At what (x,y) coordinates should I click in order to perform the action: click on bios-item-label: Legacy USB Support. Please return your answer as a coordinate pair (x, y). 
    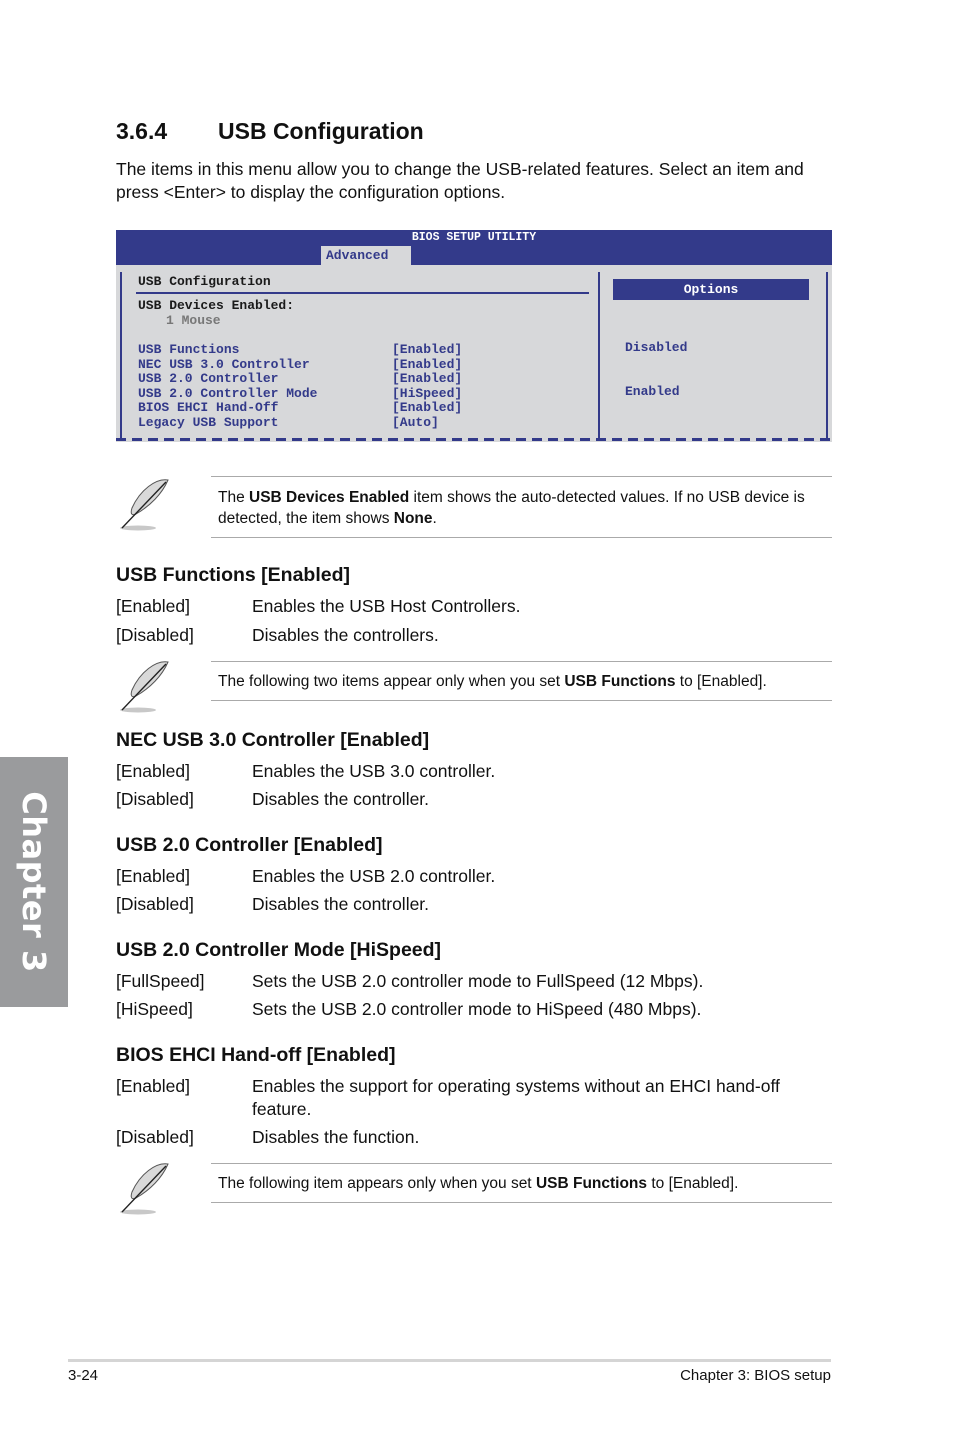
    Looking at the image, I should click on (208, 422).